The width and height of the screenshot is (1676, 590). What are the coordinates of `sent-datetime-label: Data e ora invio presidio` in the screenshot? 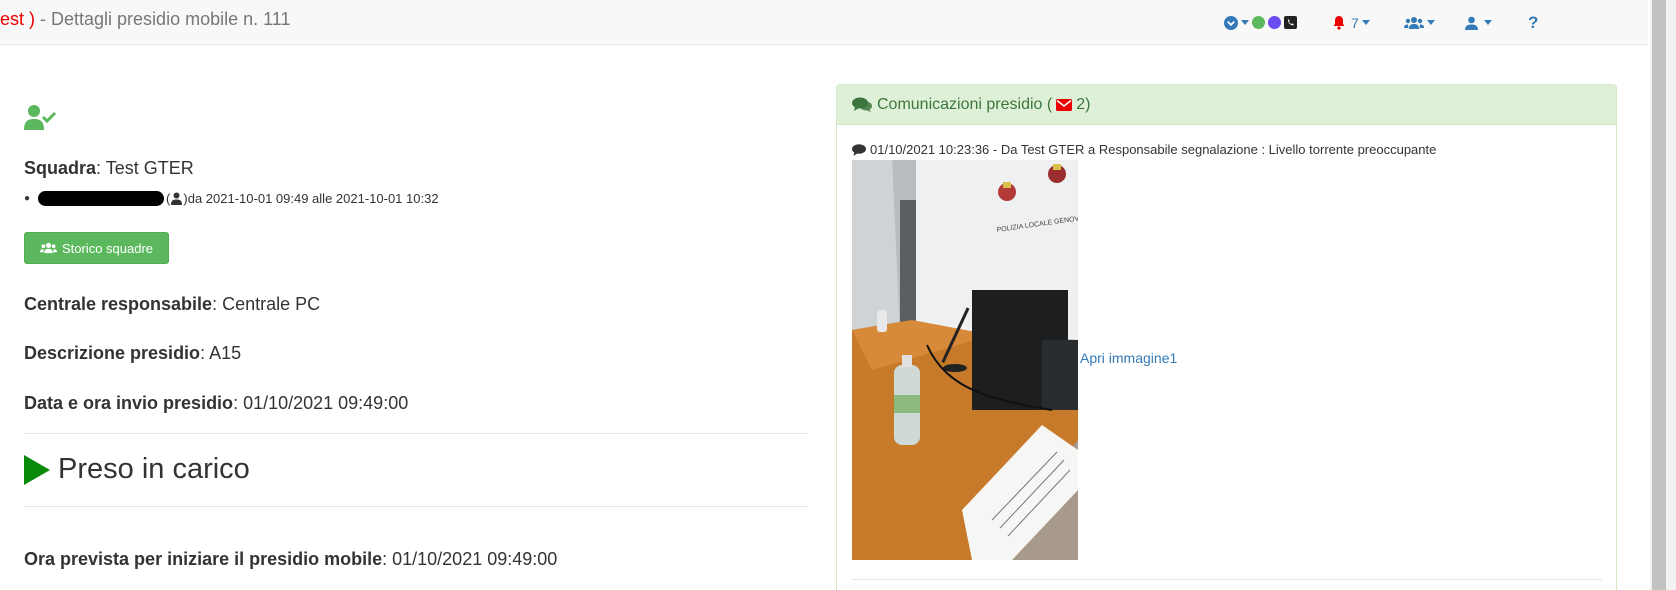 It's located at (129, 403).